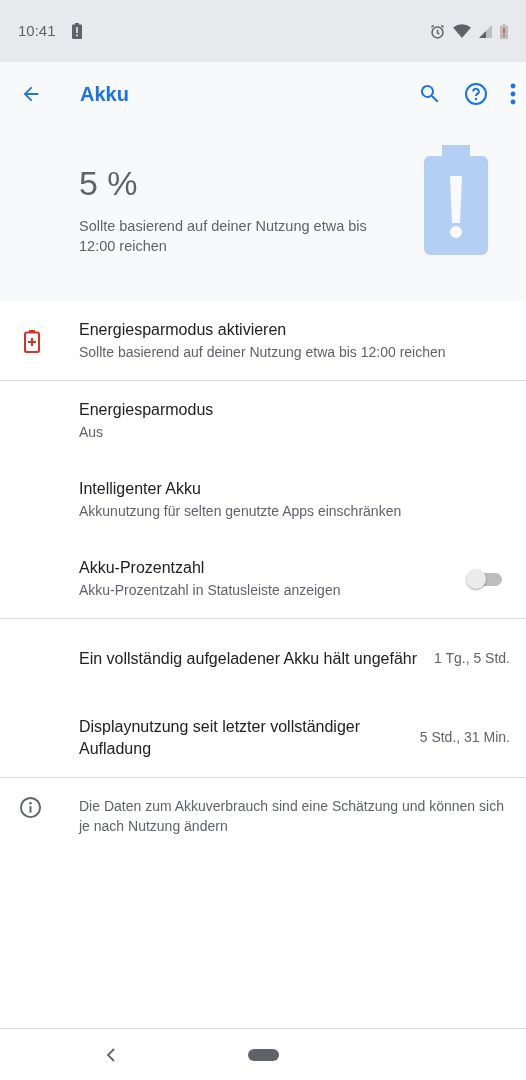  Describe the element at coordinates (263, 1054) in the screenshot. I see `home-button` at that location.